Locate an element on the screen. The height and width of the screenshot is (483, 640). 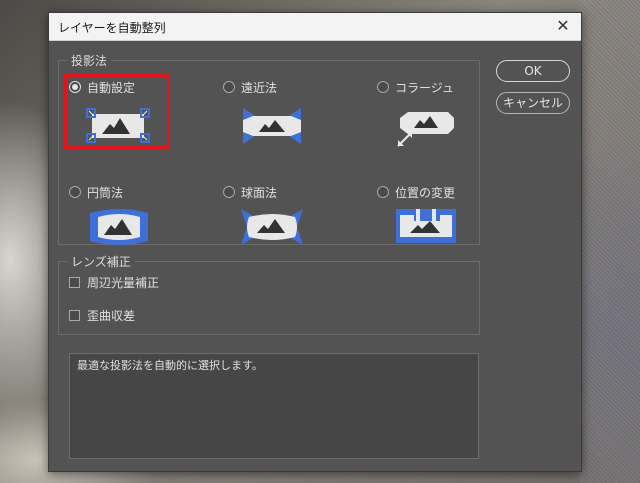
radio-collage: コラージュ is located at coordinates (415, 87).